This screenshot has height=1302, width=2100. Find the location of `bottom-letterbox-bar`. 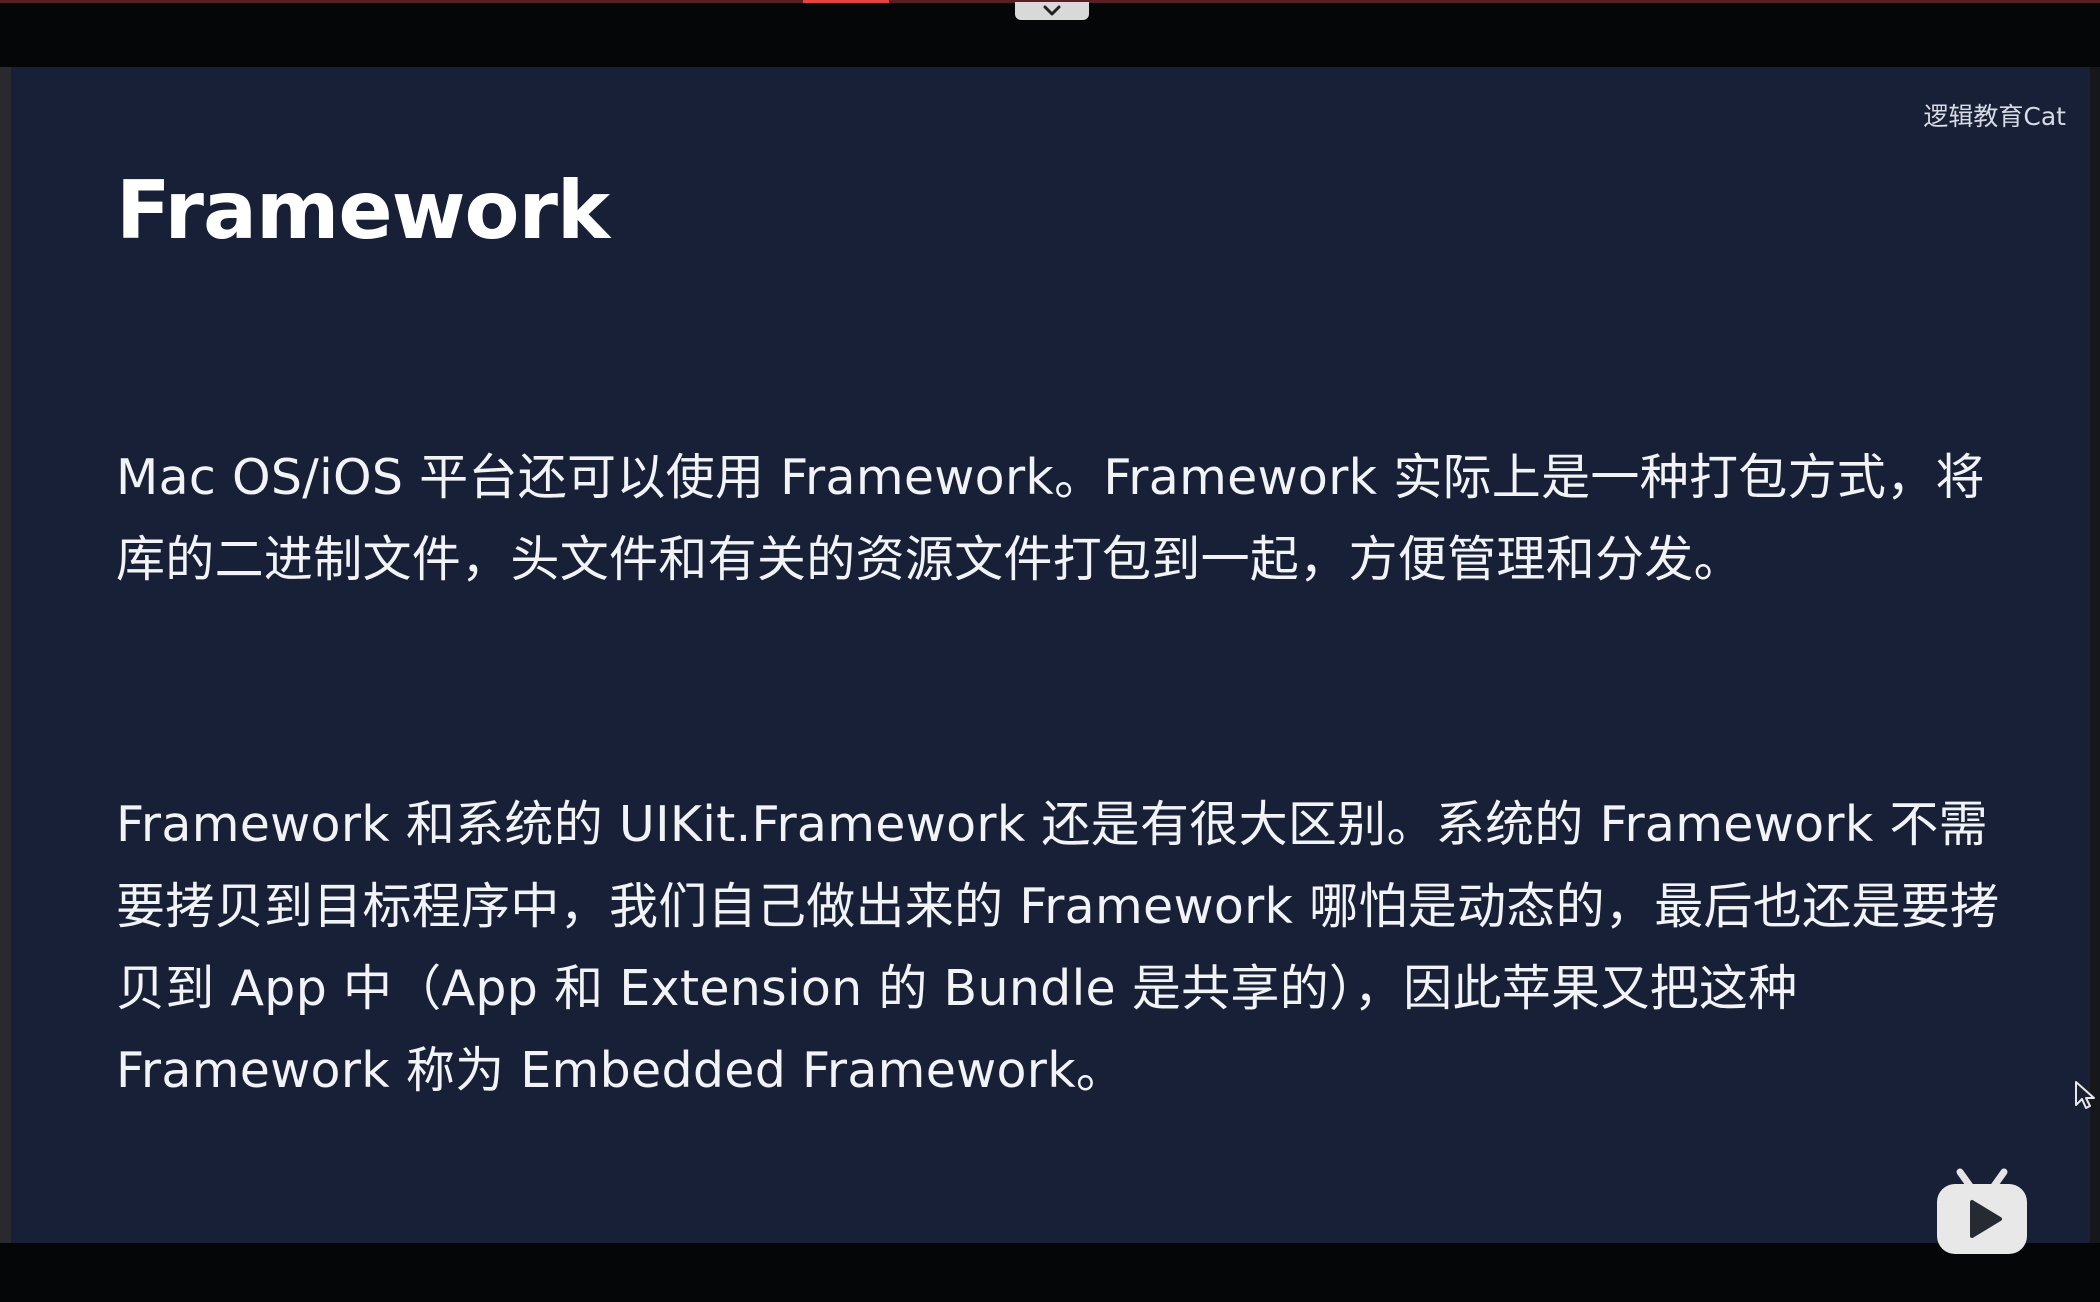

bottom-letterbox-bar is located at coordinates (1050, 1272).